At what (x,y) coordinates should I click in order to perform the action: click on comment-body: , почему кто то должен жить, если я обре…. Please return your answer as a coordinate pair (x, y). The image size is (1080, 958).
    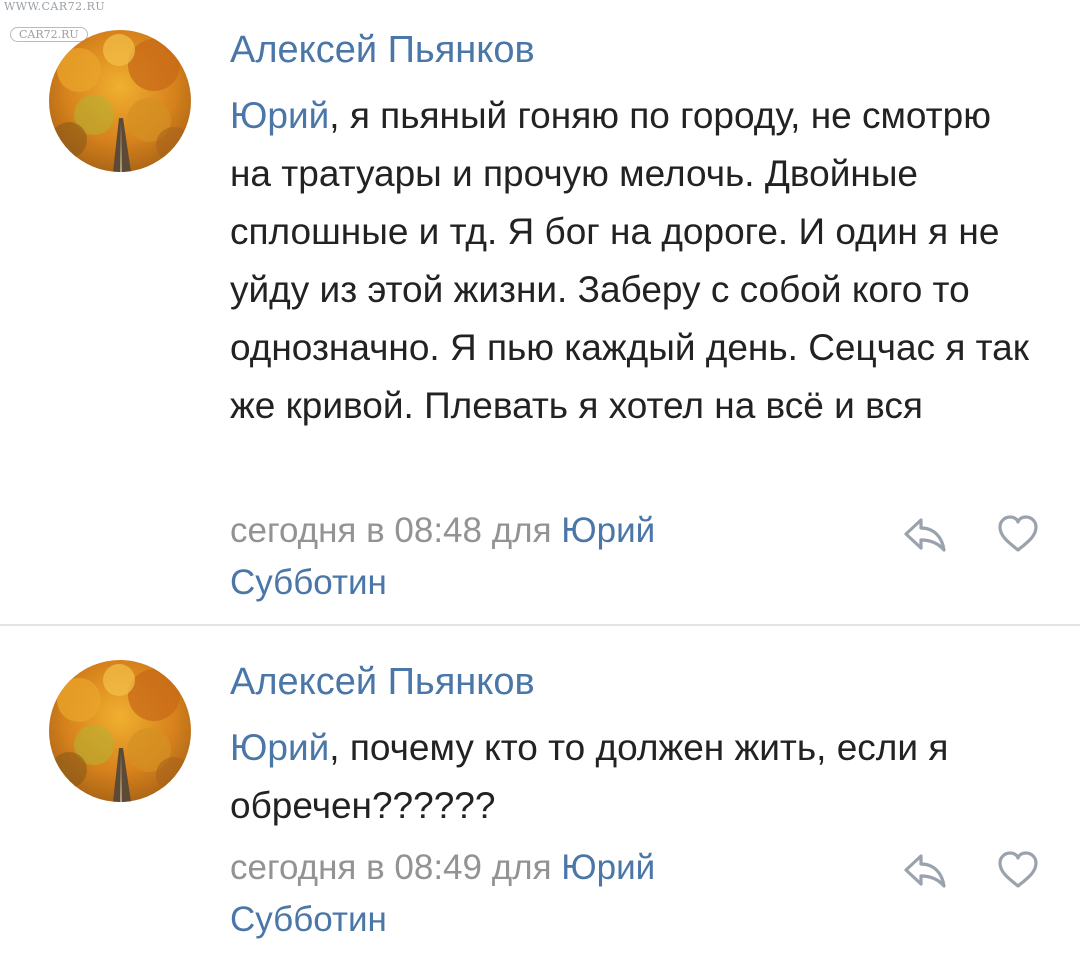
    Looking at the image, I should click on (589, 776).